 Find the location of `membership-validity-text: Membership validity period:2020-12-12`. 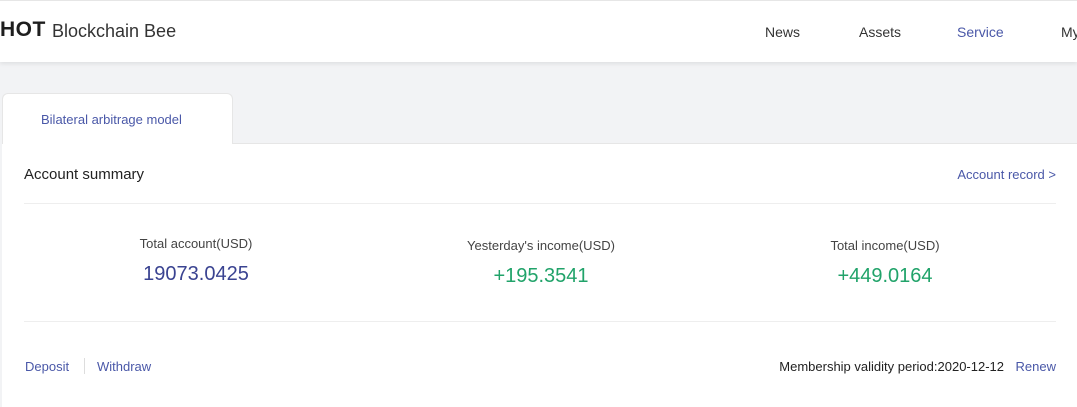

membership-validity-text: Membership validity period:2020-12-12 is located at coordinates (891, 366).